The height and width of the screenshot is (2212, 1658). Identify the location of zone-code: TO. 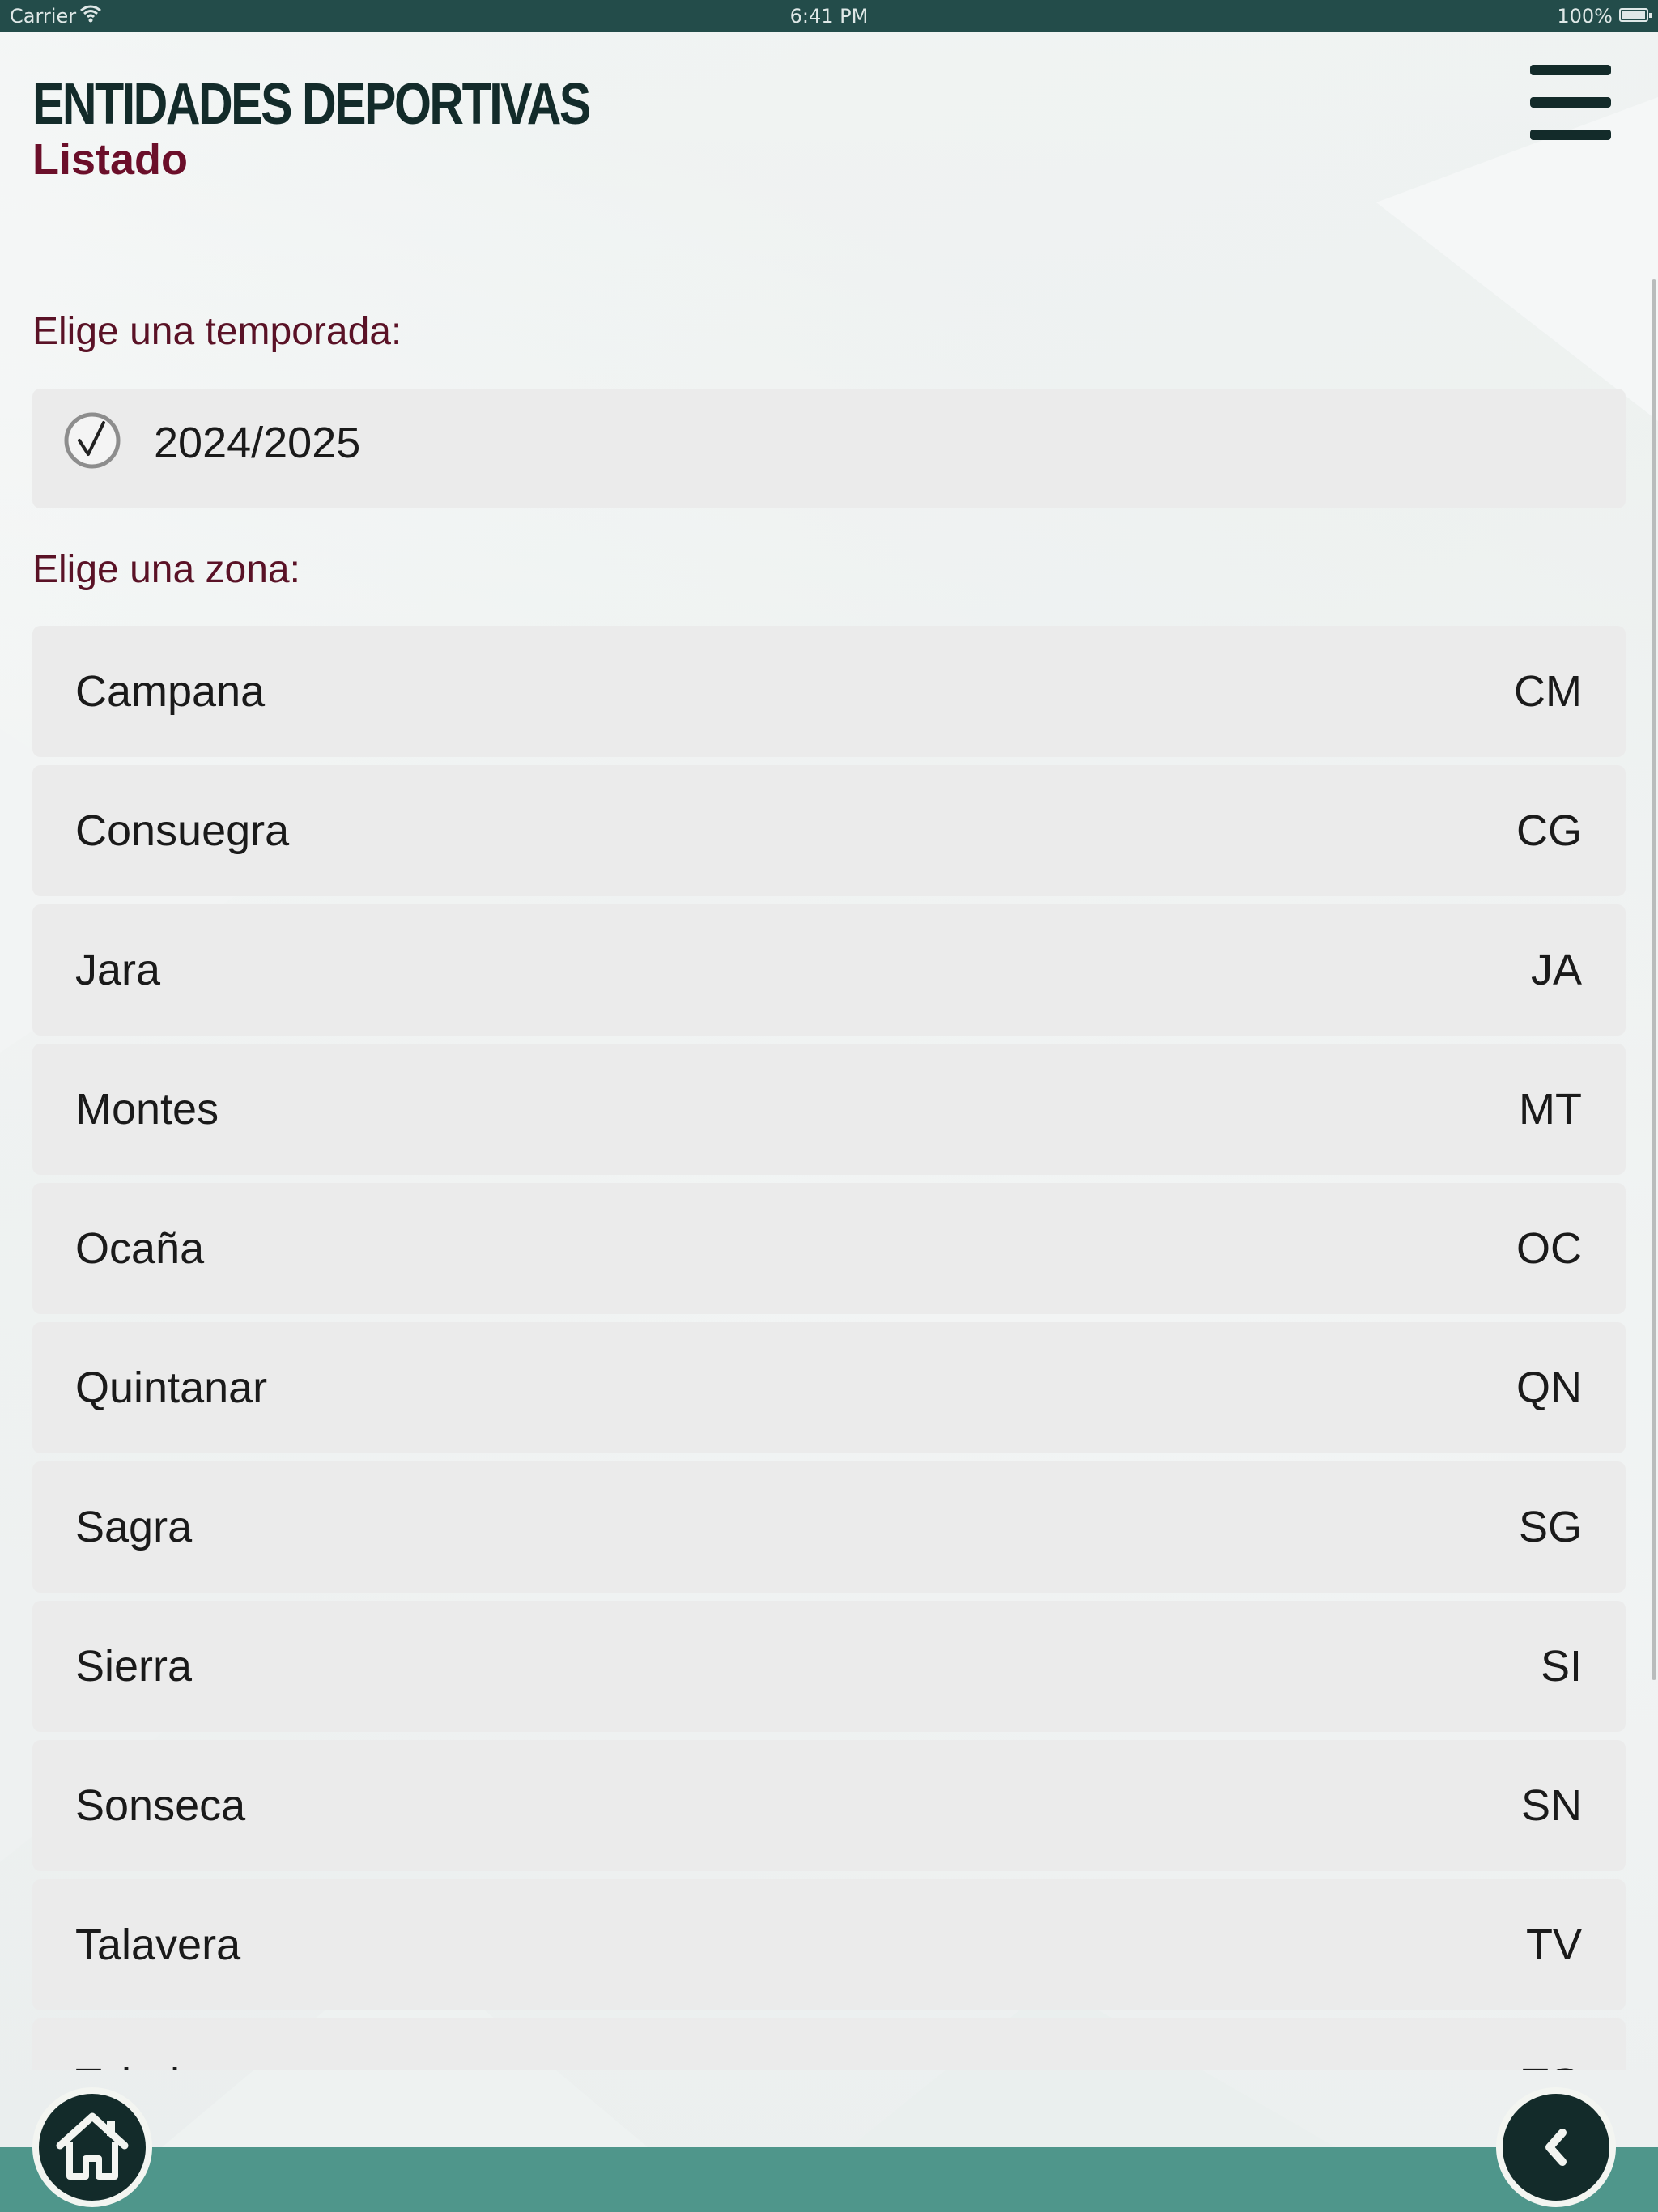
(1552, 2065).